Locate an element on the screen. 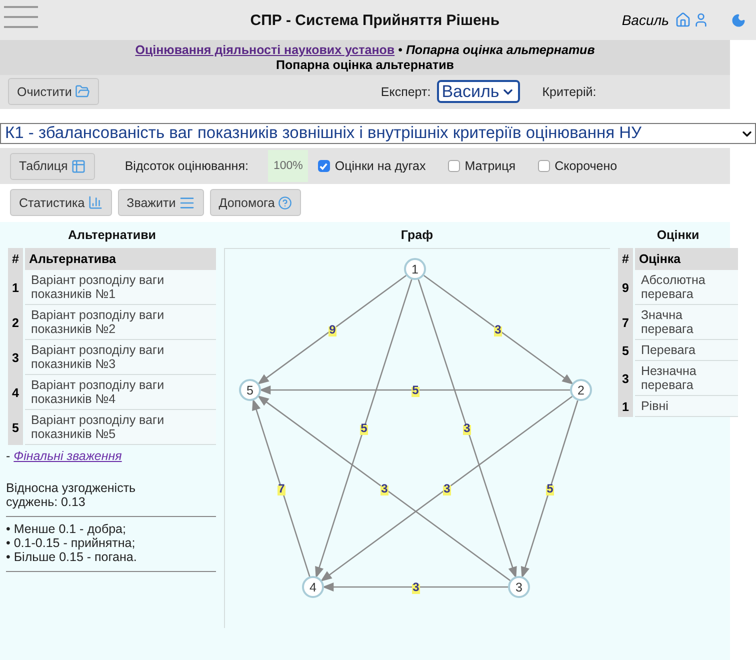  action-button: Зважити is located at coordinates (161, 202).